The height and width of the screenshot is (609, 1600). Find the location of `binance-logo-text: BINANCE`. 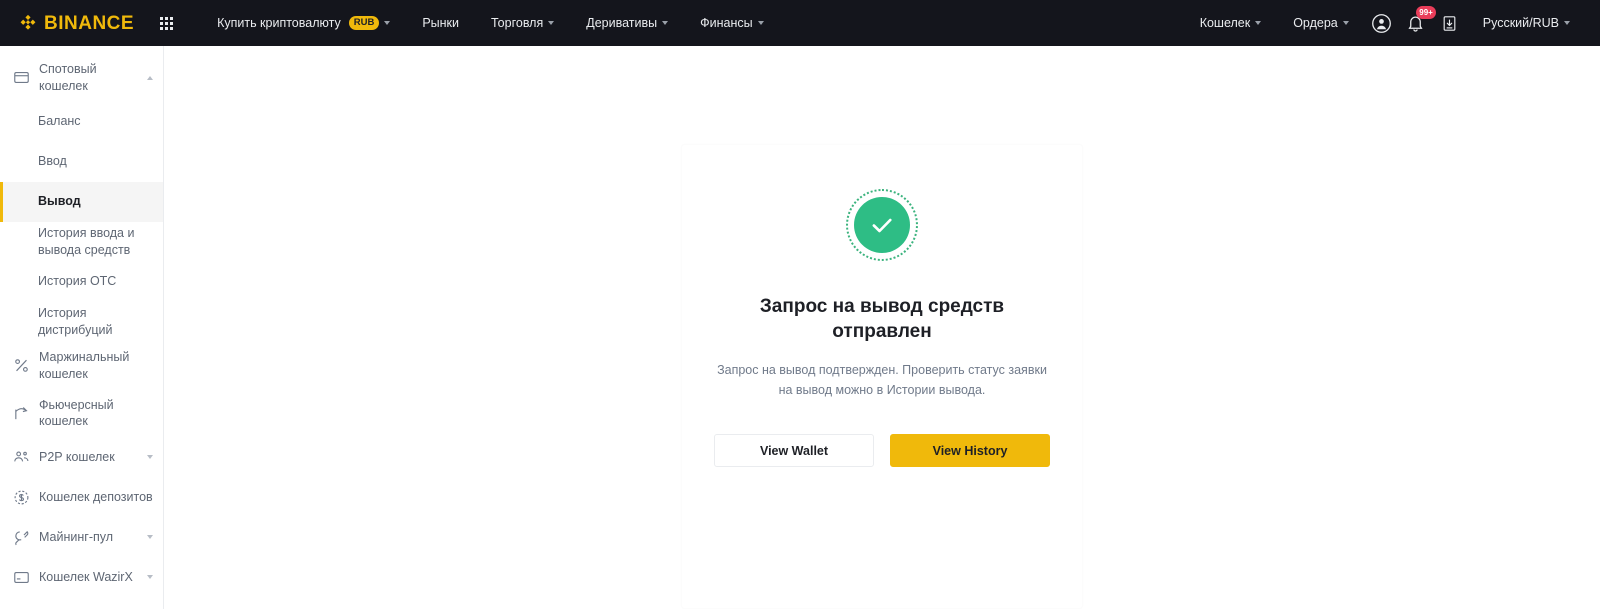

binance-logo-text: BINANCE is located at coordinates (89, 23).